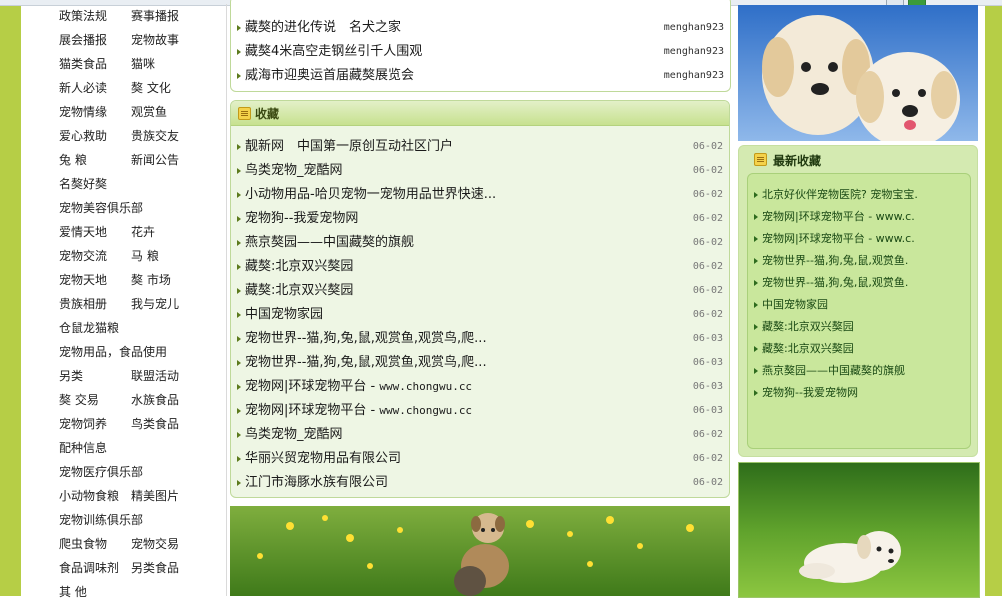  I want to click on nav-link: 宠物故事, so click(155, 40).